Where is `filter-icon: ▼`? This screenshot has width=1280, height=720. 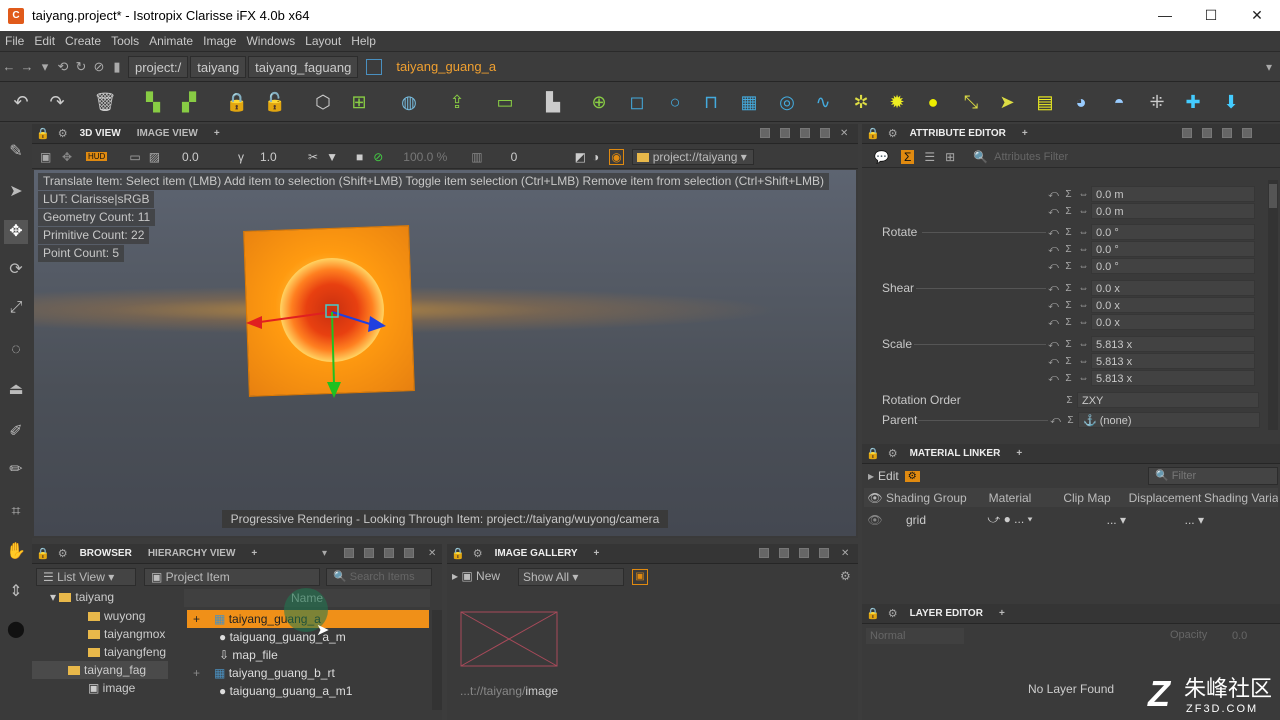 filter-icon: ▼ is located at coordinates (332, 157).